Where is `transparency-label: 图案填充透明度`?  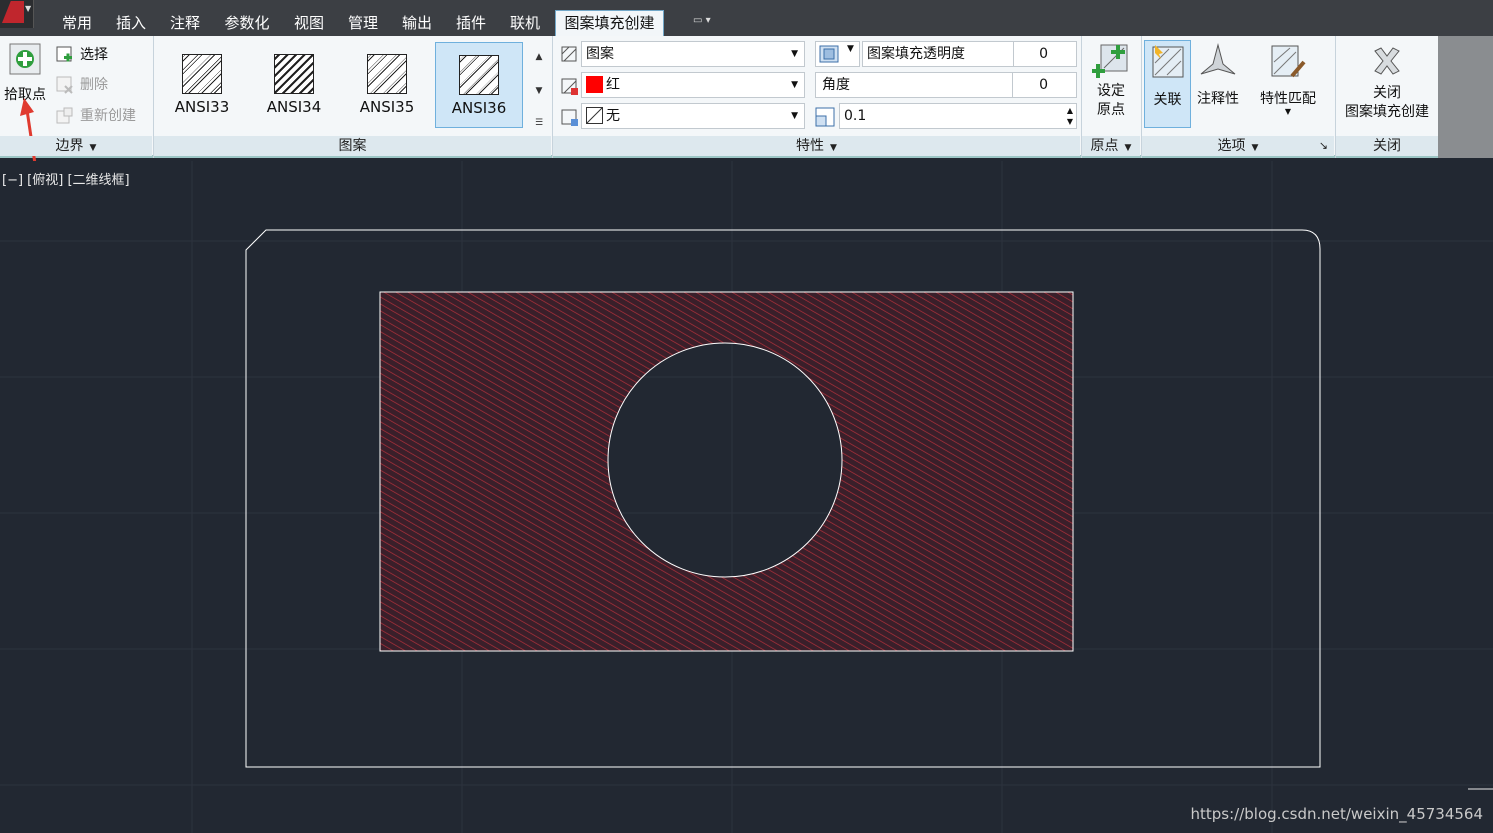 transparency-label: 图案填充透明度 is located at coordinates (916, 54).